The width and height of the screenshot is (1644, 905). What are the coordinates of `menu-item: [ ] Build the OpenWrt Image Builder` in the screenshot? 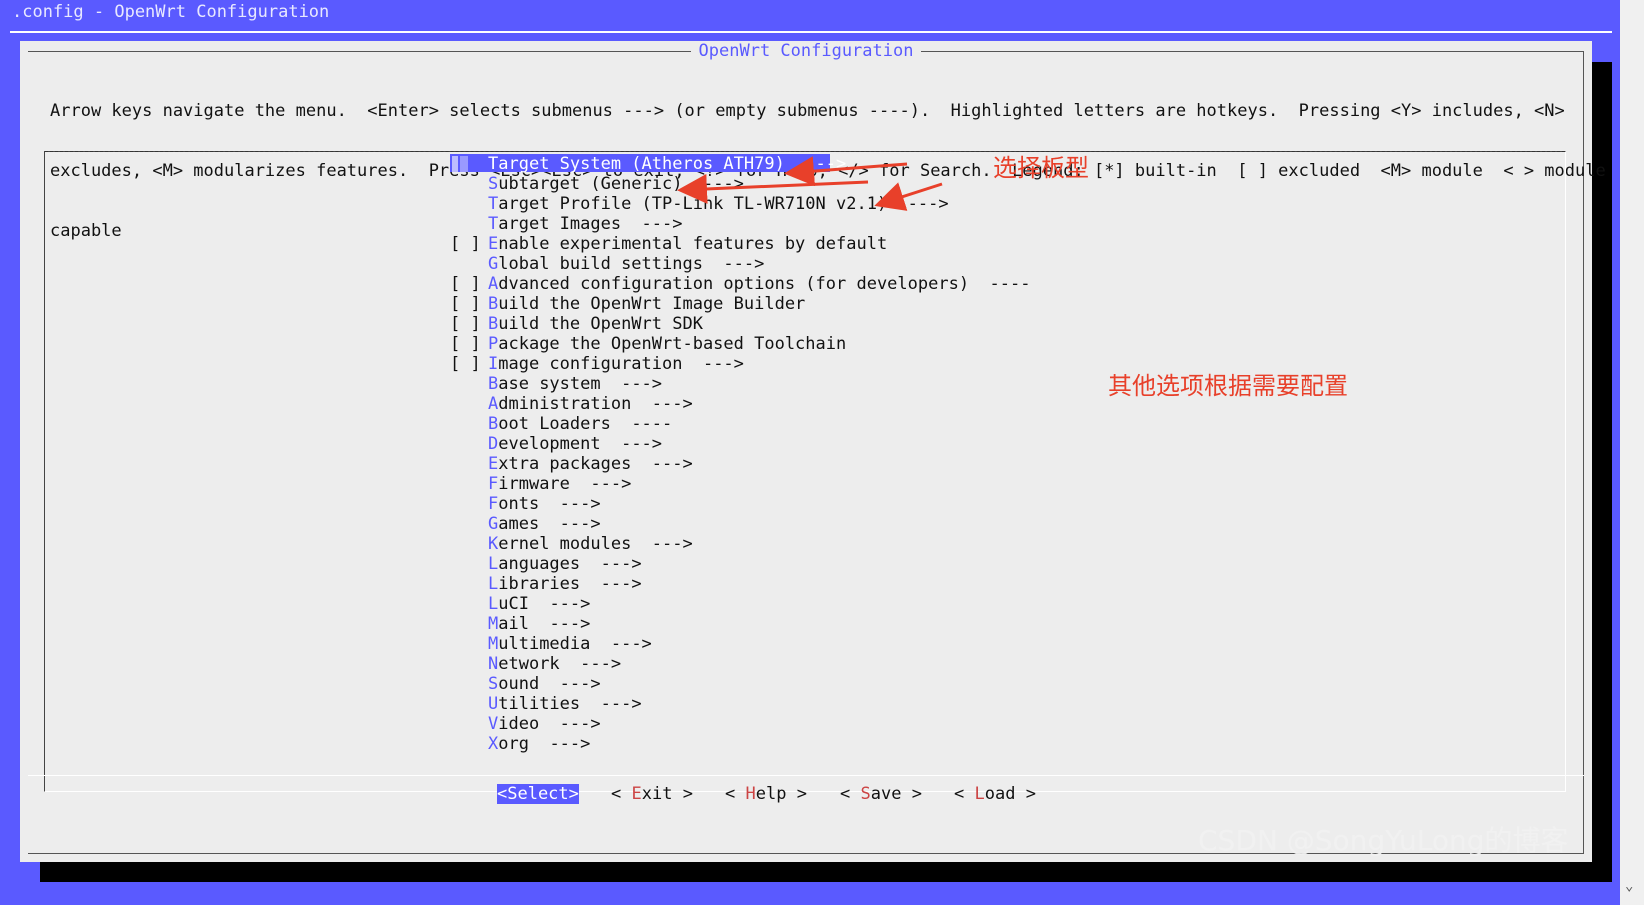 It's located at (740, 304).